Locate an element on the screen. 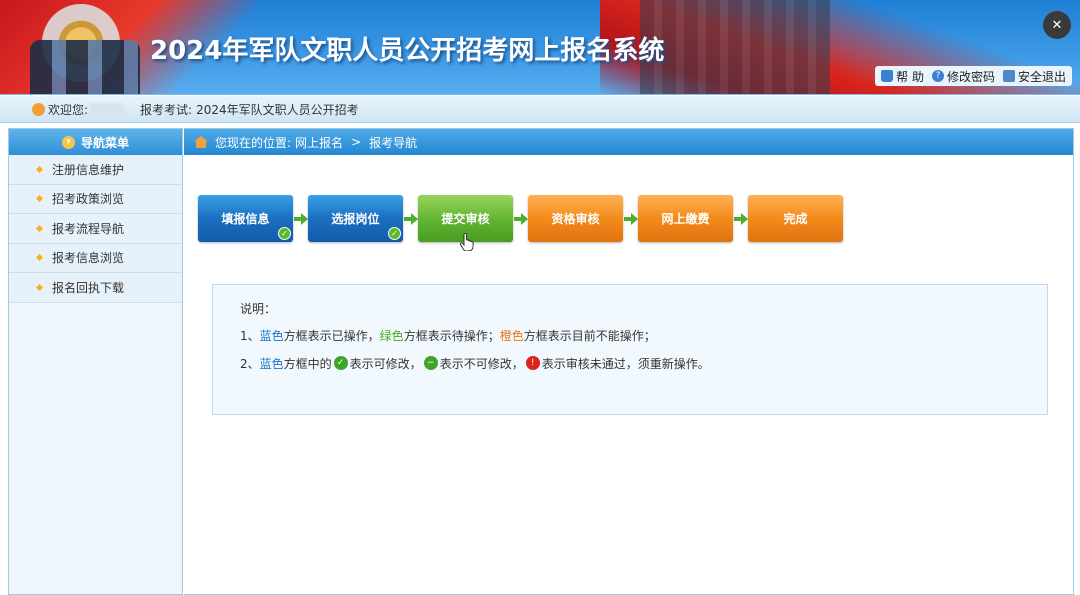 The image size is (1080, 595). sidebar-item-label: 注册信息维护 is located at coordinates (88, 169).